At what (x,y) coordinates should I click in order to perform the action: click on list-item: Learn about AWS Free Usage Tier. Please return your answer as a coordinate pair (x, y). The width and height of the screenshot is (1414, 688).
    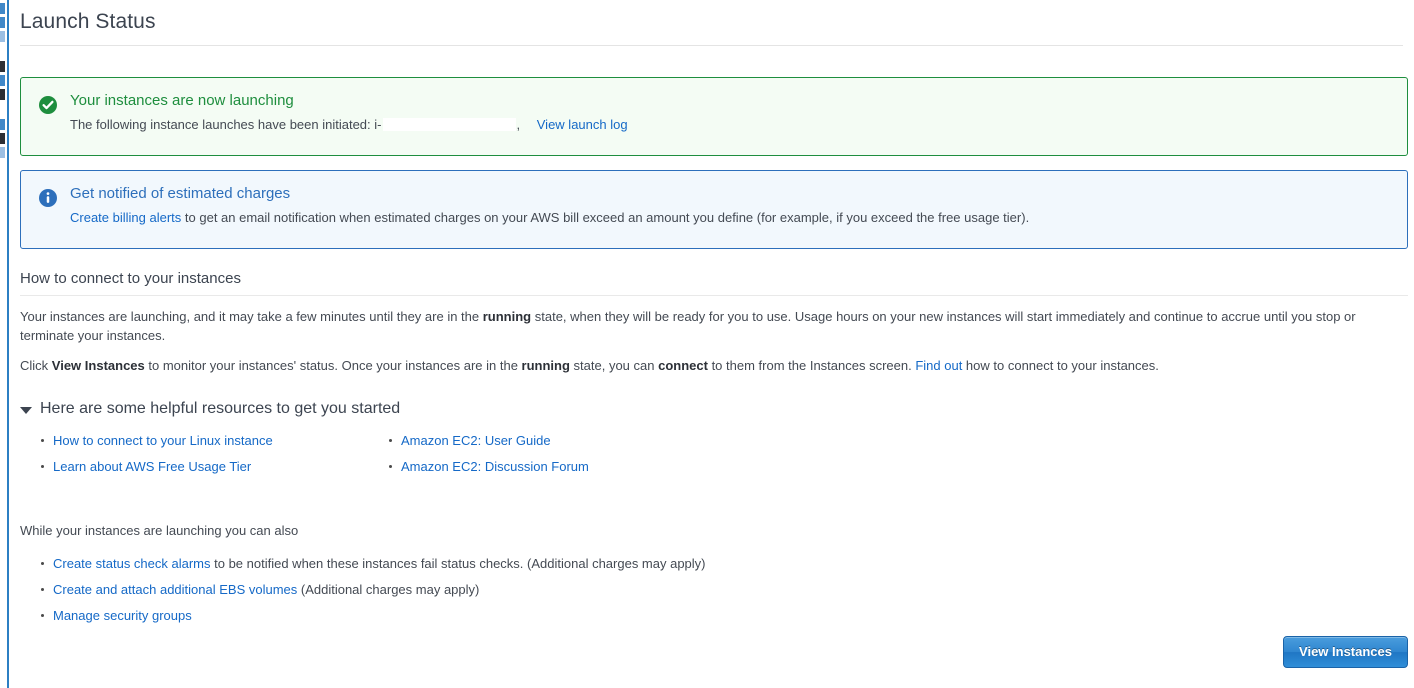
    Looking at the image, I should click on (199, 467).